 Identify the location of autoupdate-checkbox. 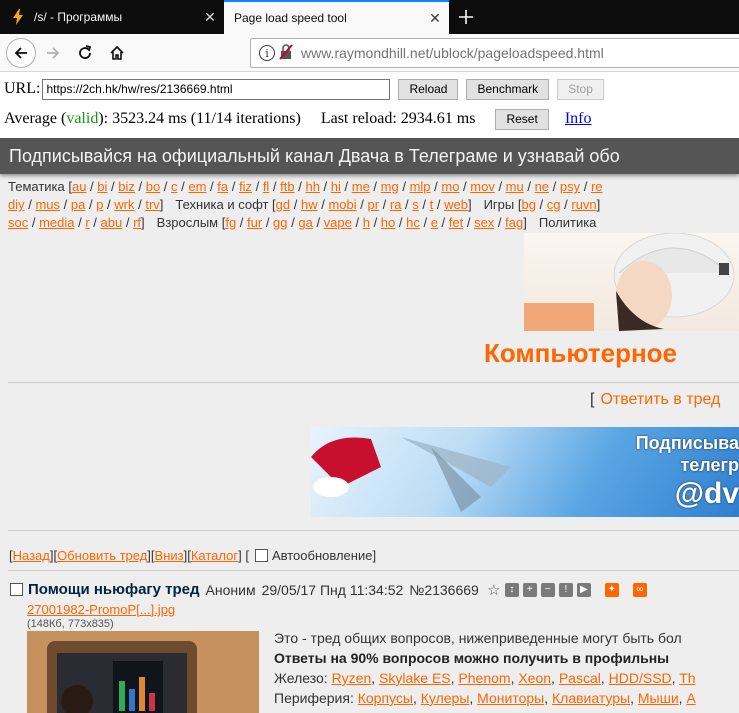
(261, 555).